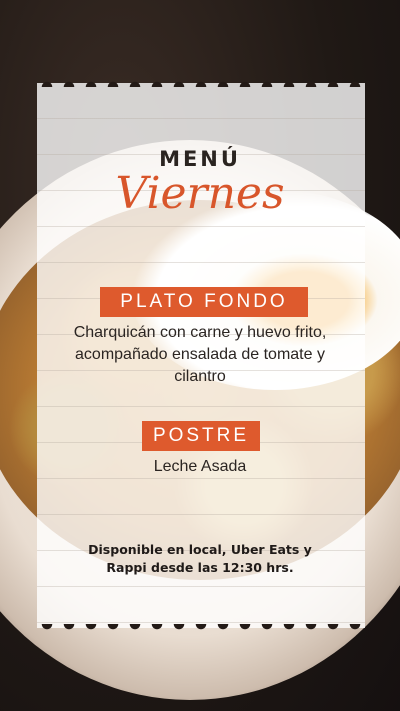 Image resolution: width=400 pixels, height=711 pixels. I want to click on dessert-description: Leche Asada, so click(200, 466).